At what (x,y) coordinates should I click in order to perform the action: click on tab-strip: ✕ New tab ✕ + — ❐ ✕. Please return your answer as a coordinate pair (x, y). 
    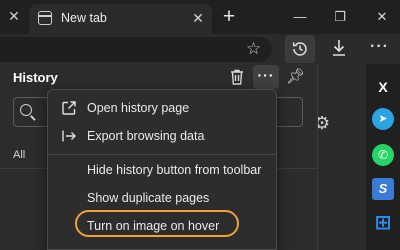
    Looking at the image, I should click on (200, 17).